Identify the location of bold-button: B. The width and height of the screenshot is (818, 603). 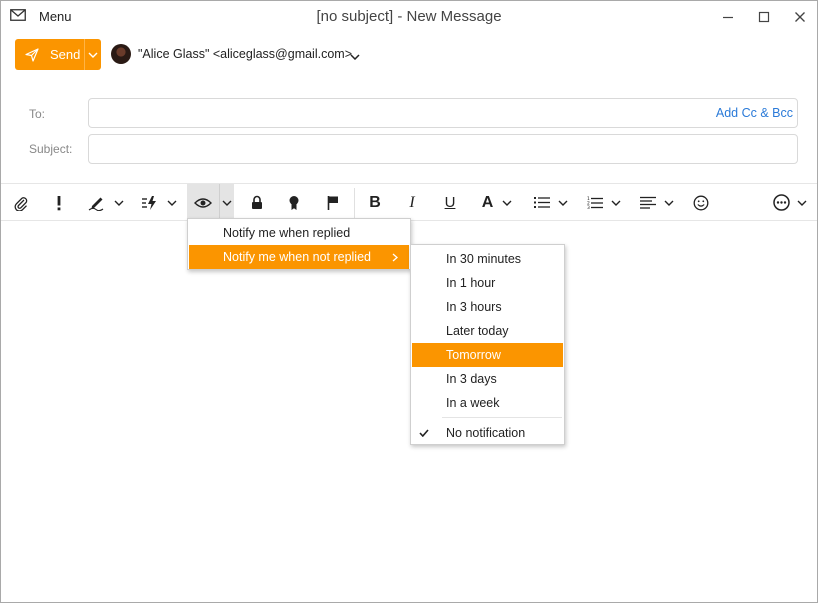
(375, 202).